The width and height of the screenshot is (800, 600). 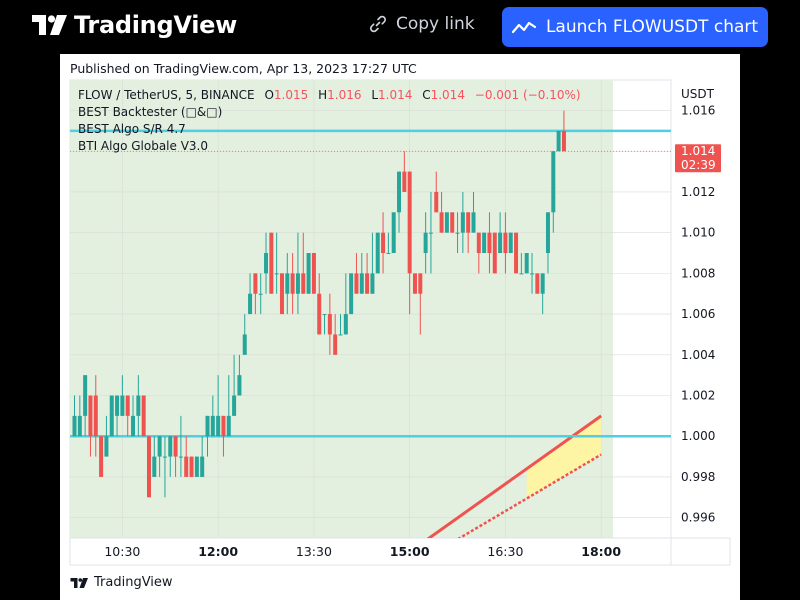 I want to click on link-icon, so click(x=378, y=24).